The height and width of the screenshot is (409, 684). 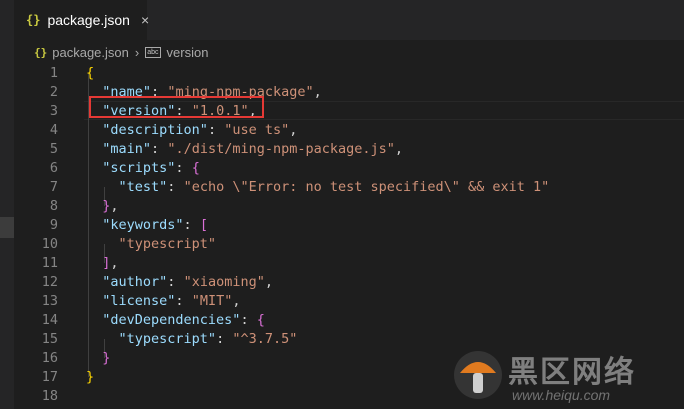 I want to click on chevron-right-icon: ›, so click(x=137, y=52).